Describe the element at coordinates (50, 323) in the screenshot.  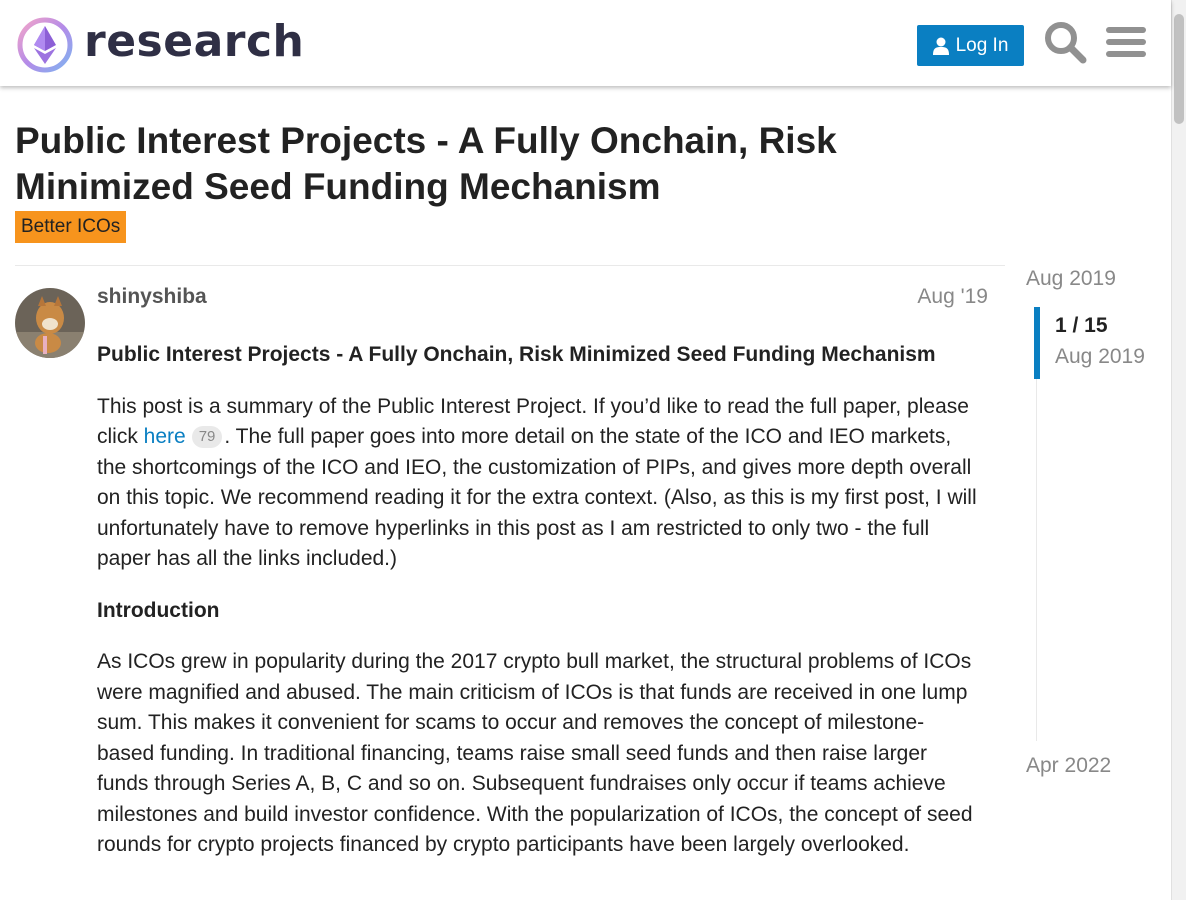
I see `user-avatar` at that location.